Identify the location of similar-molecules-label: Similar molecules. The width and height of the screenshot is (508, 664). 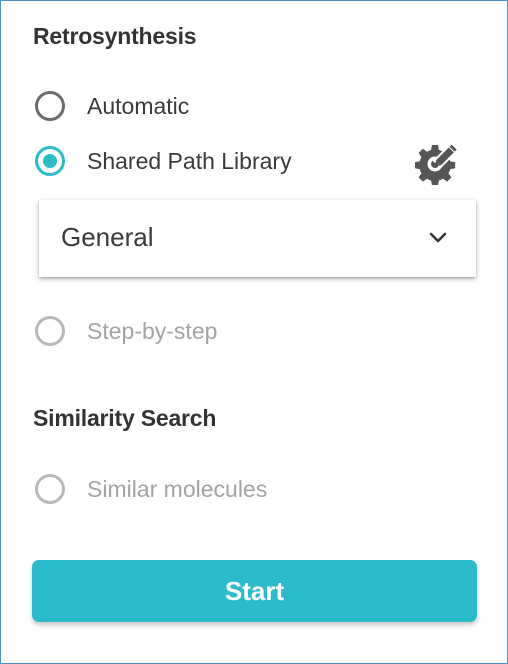
(177, 488).